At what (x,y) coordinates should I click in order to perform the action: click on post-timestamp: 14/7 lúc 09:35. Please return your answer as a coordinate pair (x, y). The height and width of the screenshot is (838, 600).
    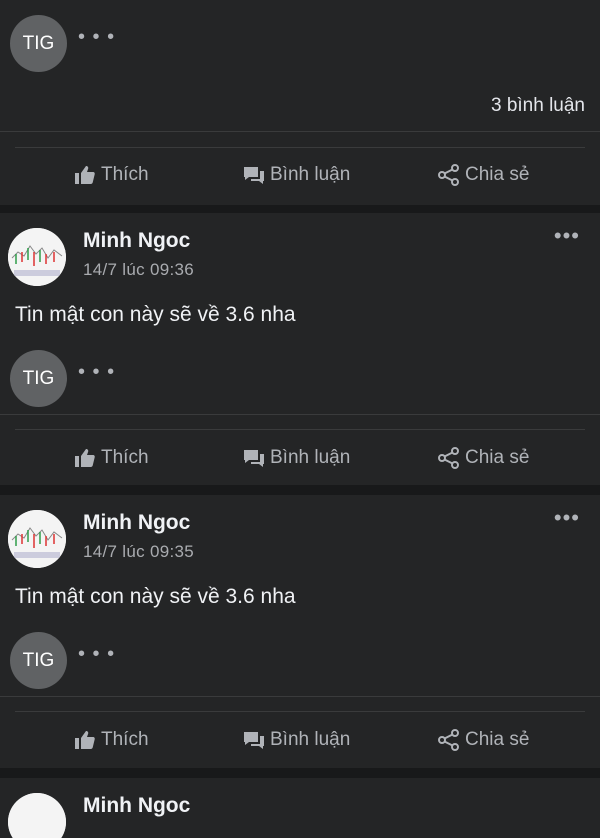
    Looking at the image, I should click on (138, 552).